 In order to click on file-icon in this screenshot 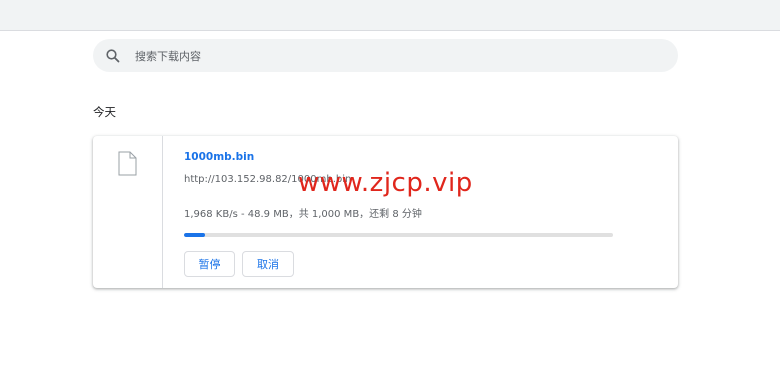, I will do `click(127, 163)`.